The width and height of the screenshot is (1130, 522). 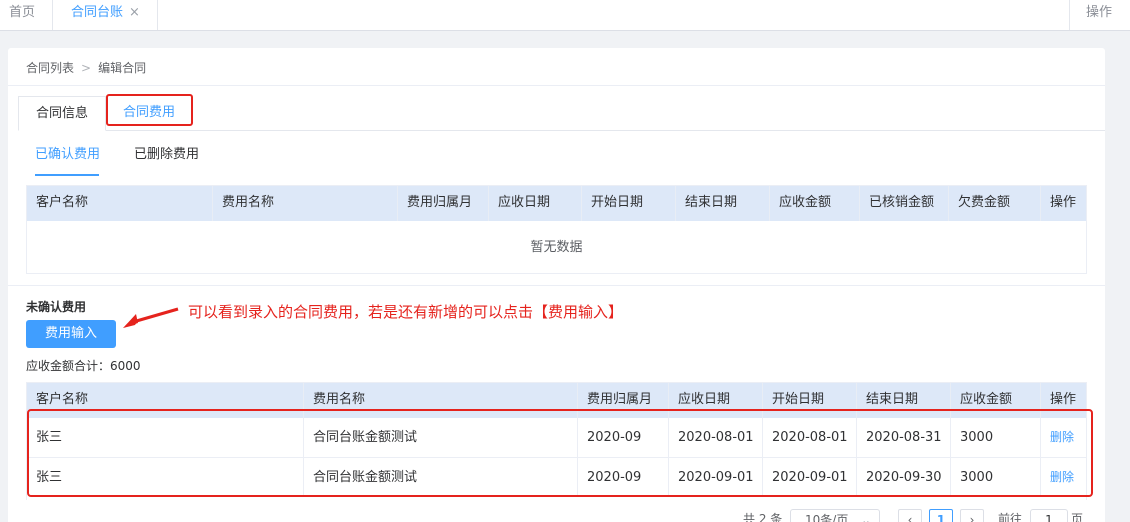 I want to click on fee-input-button: 费用输入, so click(x=71, y=334).